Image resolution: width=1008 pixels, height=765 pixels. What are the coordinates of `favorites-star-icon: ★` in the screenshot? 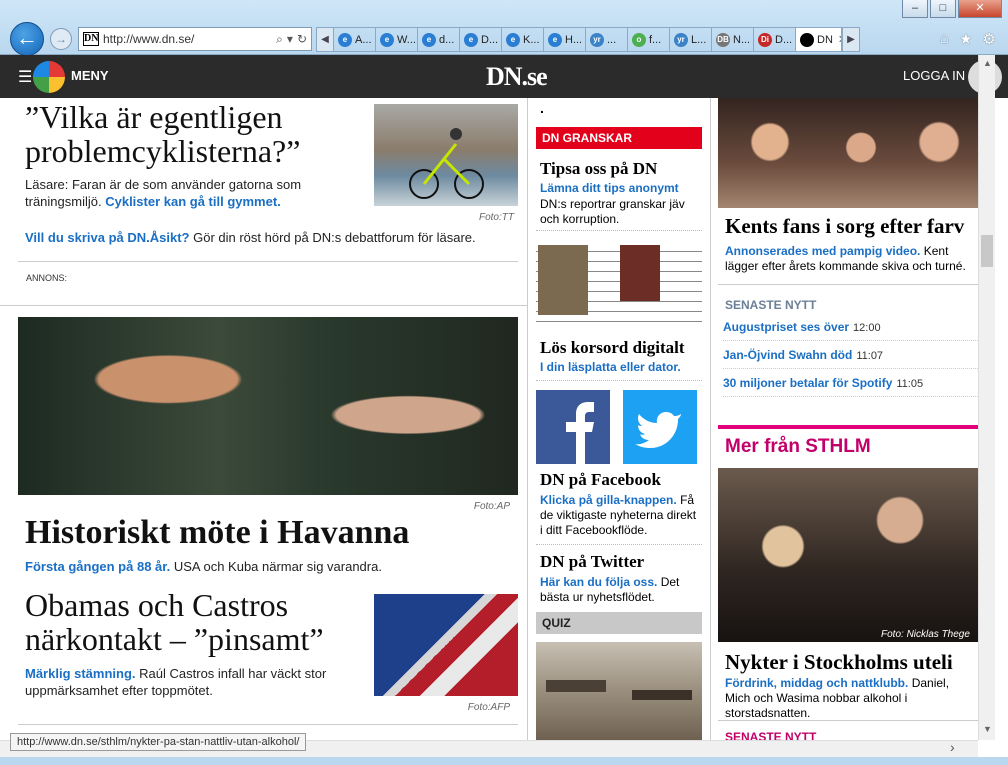 It's located at (965, 39).